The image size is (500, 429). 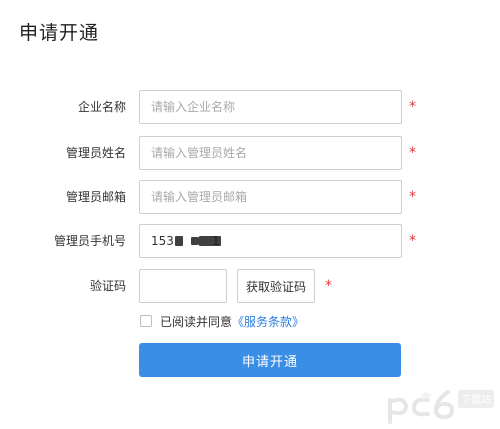 What do you see at coordinates (270, 241) in the screenshot?
I see `admin-phone-wrapper` at bounding box center [270, 241].